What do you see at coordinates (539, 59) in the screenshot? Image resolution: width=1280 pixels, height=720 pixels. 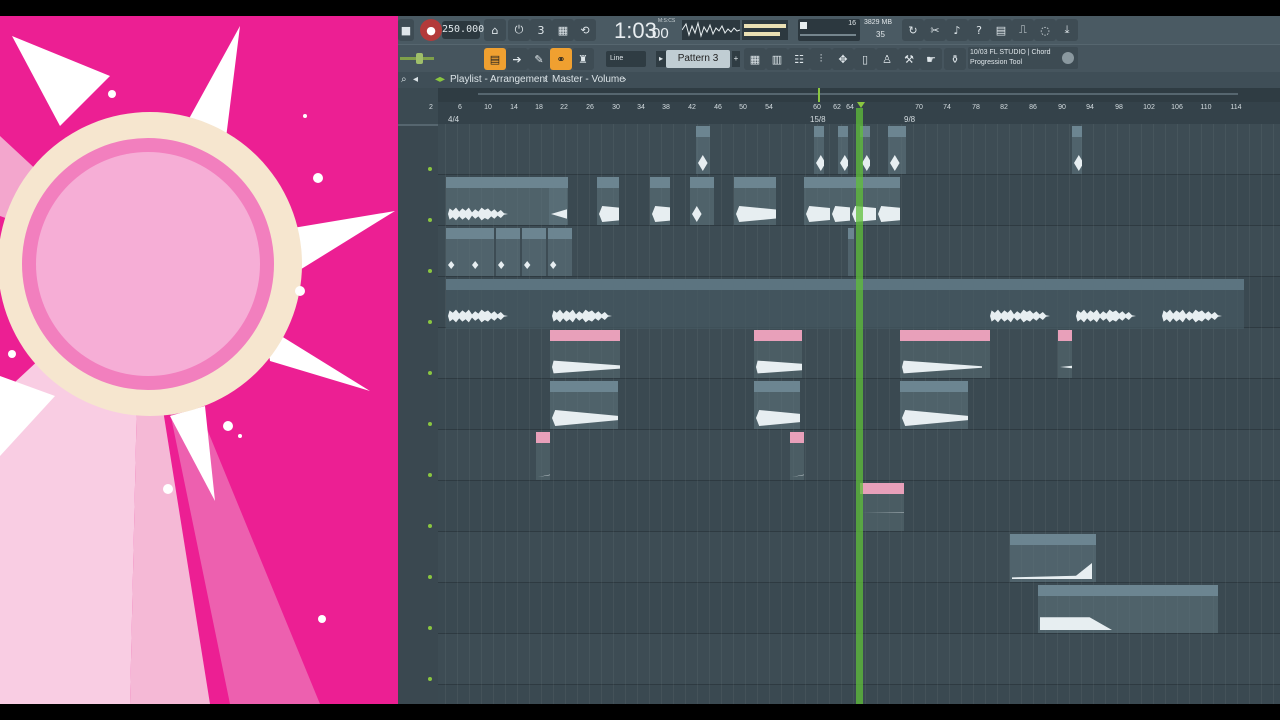 I see `draw-tool-icon: ✎` at bounding box center [539, 59].